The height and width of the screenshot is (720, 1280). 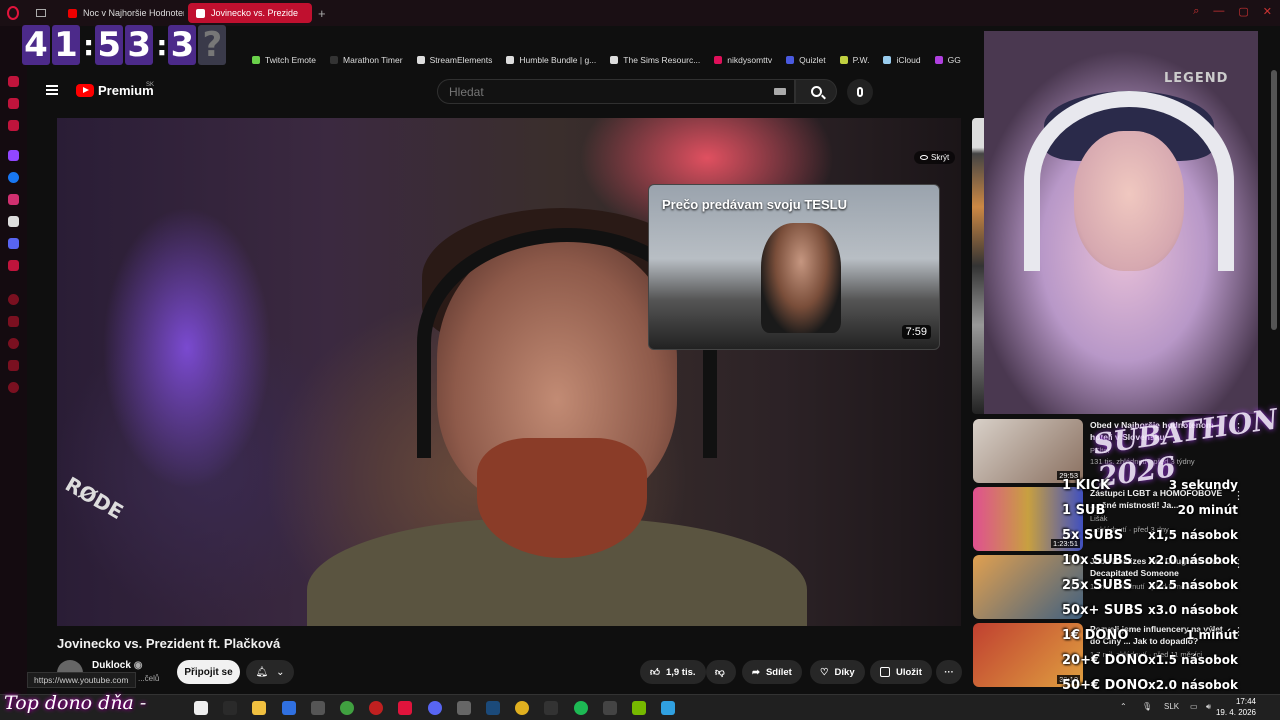 What do you see at coordinates (13, 103) in the screenshot?
I see `player-icon` at bounding box center [13, 103].